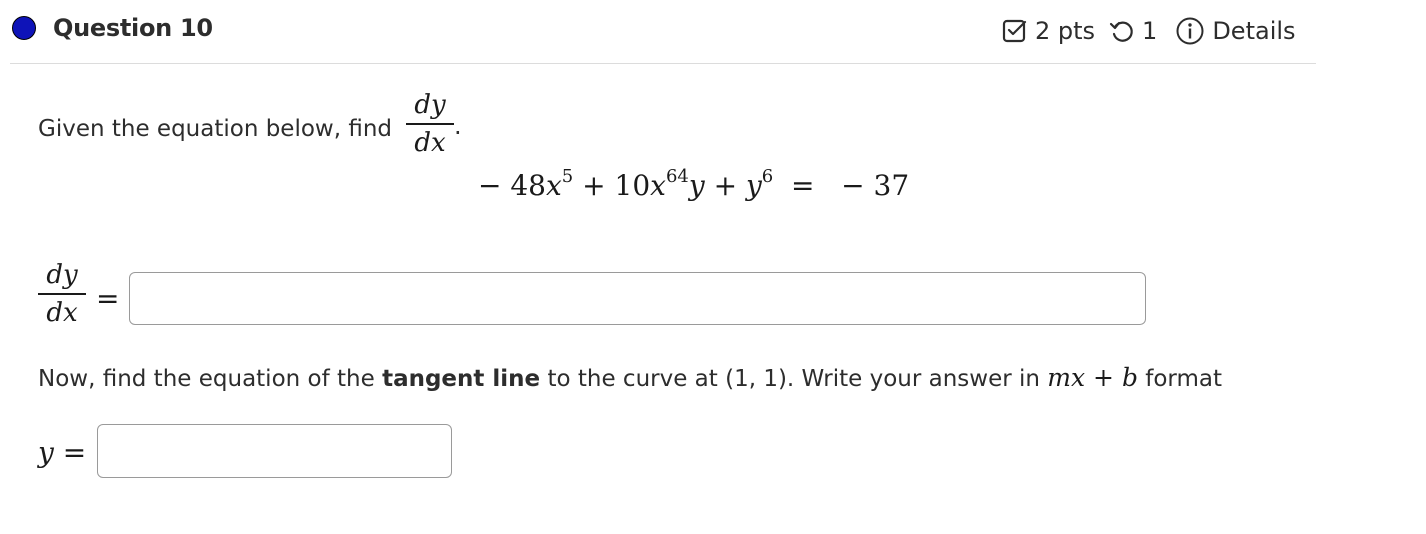  I want to click on status-dot-icon, so click(24, 28).